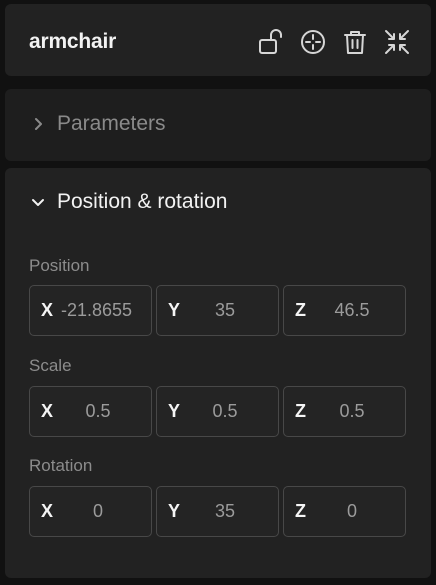 Image resolution: width=436 pixels, height=585 pixels. I want to click on scale-label: Scale, so click(50, 365).